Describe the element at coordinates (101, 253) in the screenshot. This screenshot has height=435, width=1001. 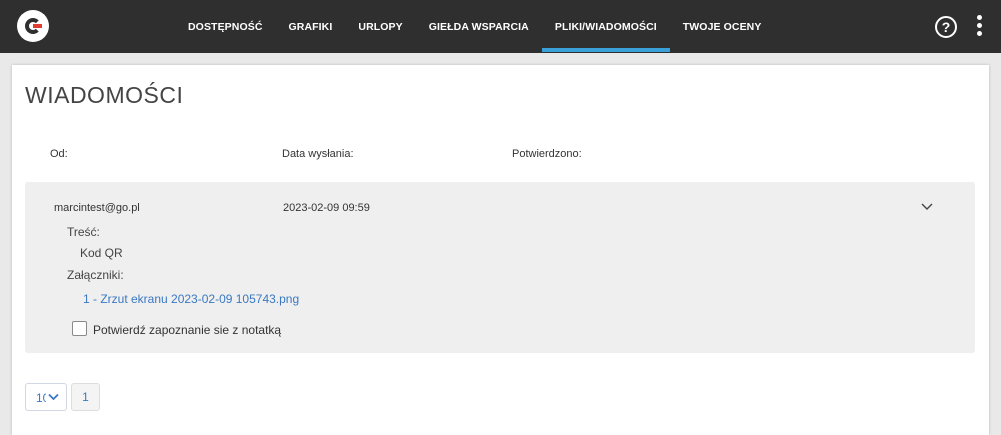
I see `message-content: Kod QR` at that location.